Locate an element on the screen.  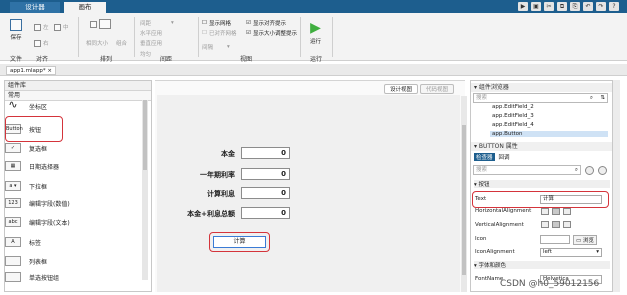
library-item: 单选按钮组 is located at coordinates (32, 277).